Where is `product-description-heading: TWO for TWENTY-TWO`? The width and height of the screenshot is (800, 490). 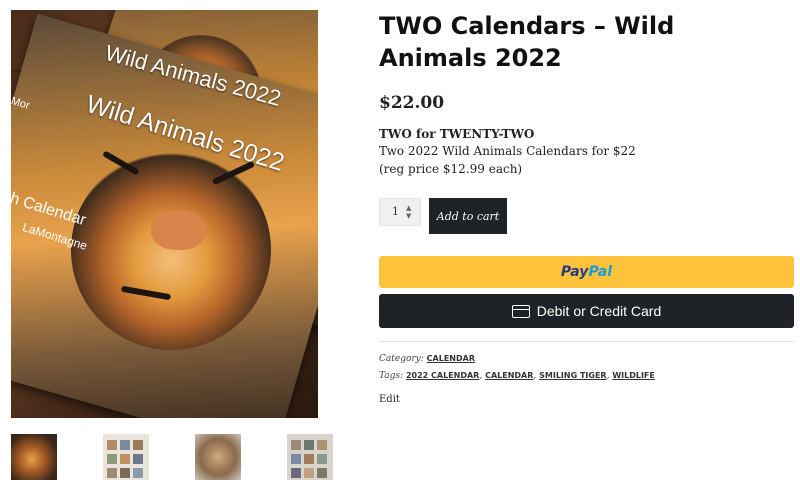 product-description-heading: TWO for TWENTY-TWO is located at coordinates (457, 134).